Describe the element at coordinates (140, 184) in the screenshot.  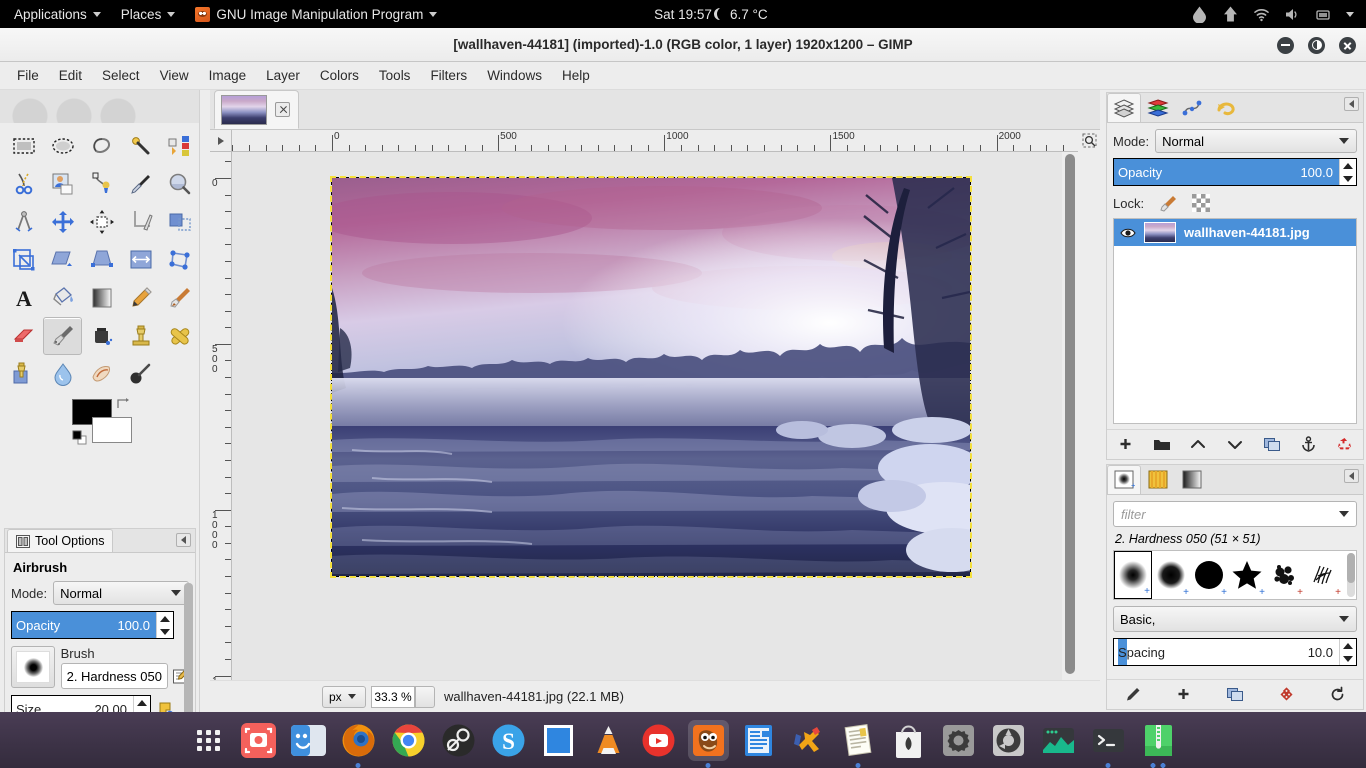
I see `color-picker-tool` at that location.